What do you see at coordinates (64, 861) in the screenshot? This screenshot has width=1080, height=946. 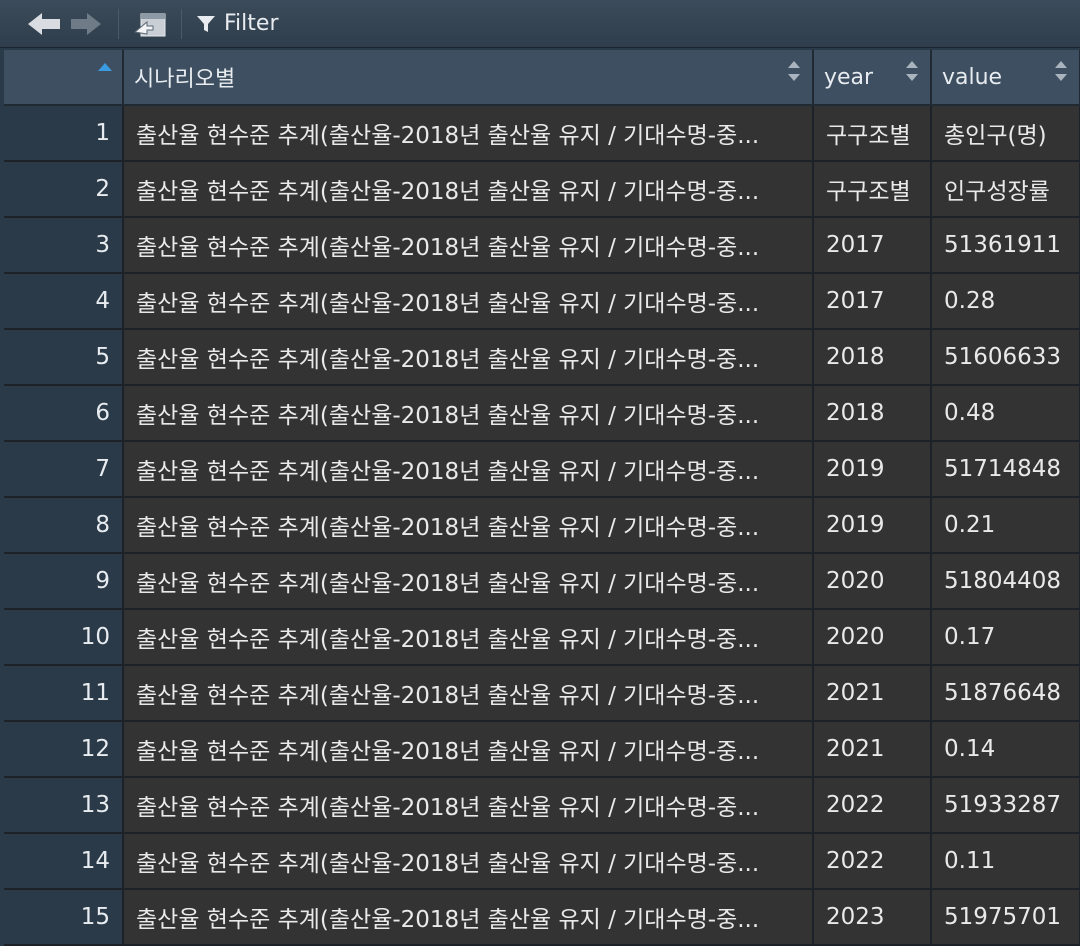 I see `row-index: 14` at bounding box center [64, 861].